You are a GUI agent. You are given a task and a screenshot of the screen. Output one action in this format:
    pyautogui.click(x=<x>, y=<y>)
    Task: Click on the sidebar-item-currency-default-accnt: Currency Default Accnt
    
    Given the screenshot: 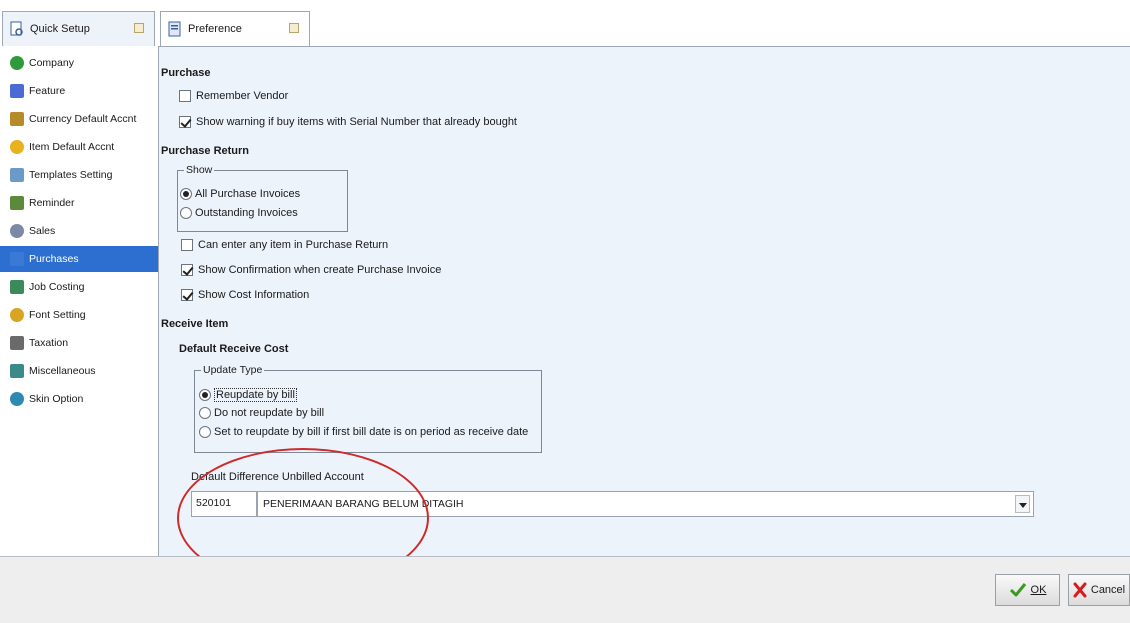 What is the action you would take?
    pyautogui.click(x=79, y=119)
    